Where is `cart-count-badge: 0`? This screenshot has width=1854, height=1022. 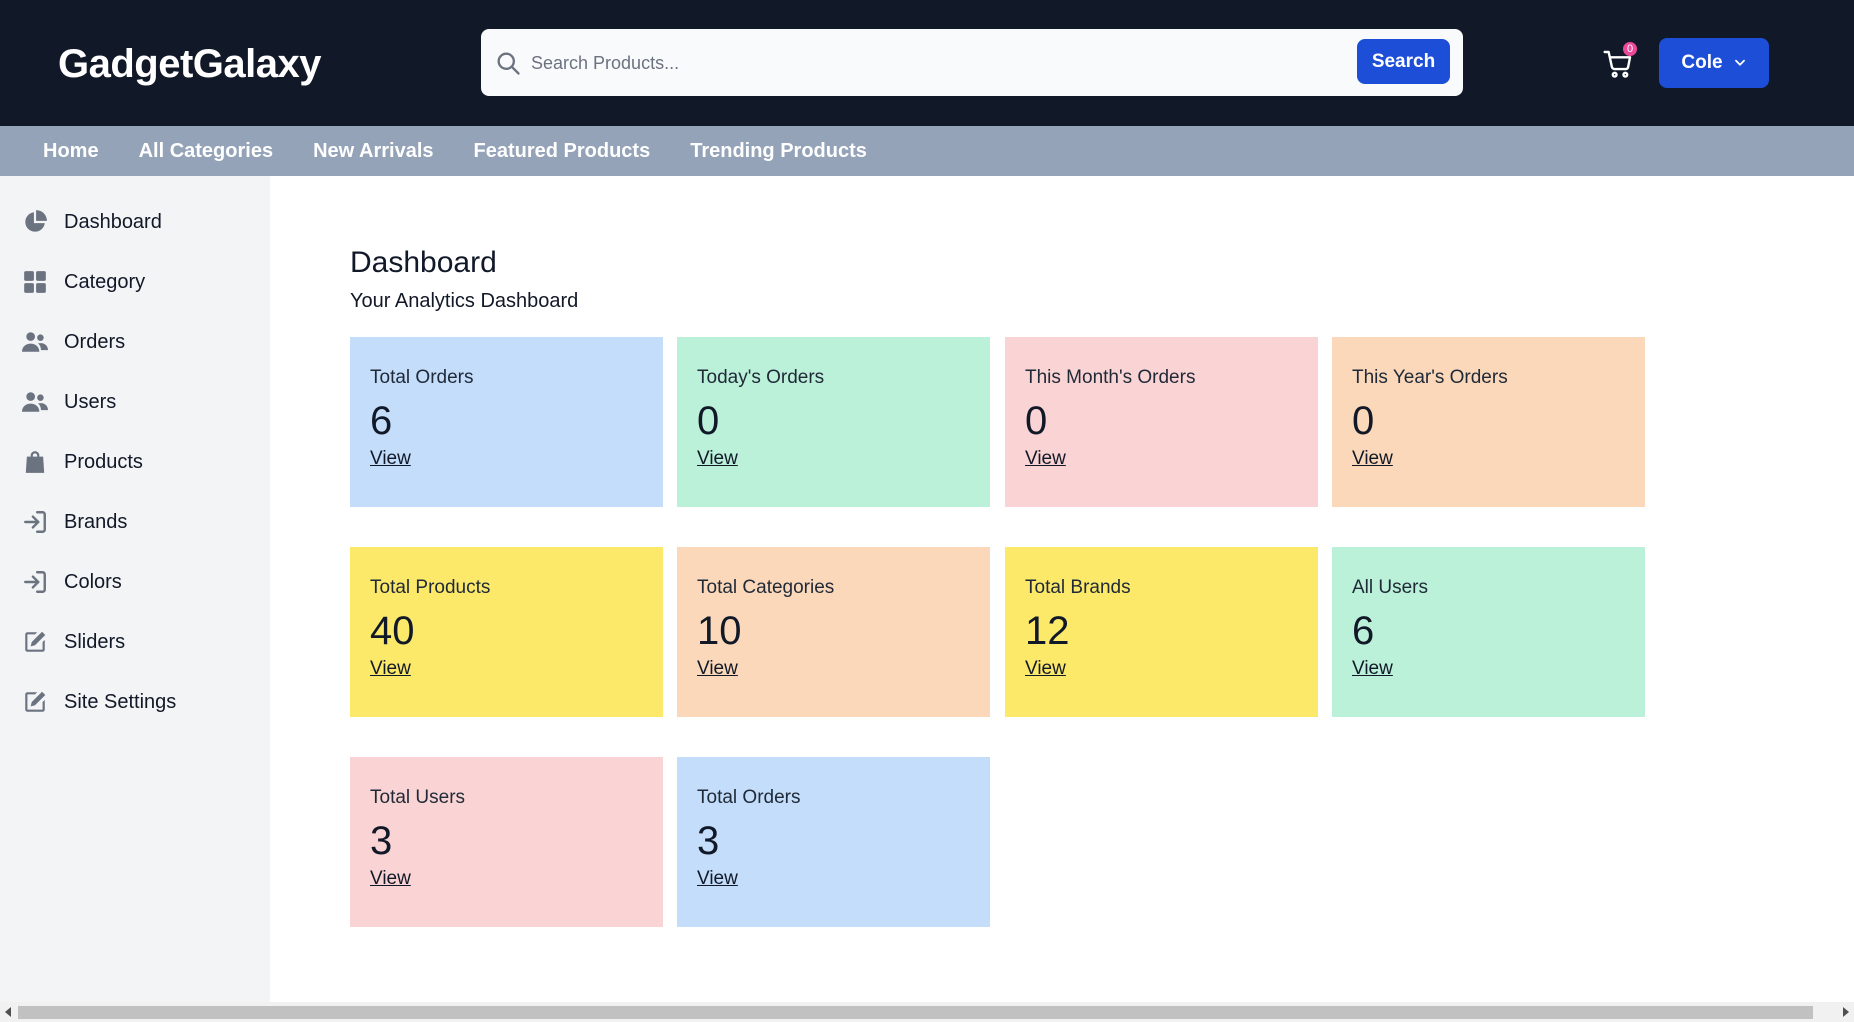
cart-count-badge: 0 is located at coordinates (1630, 49).